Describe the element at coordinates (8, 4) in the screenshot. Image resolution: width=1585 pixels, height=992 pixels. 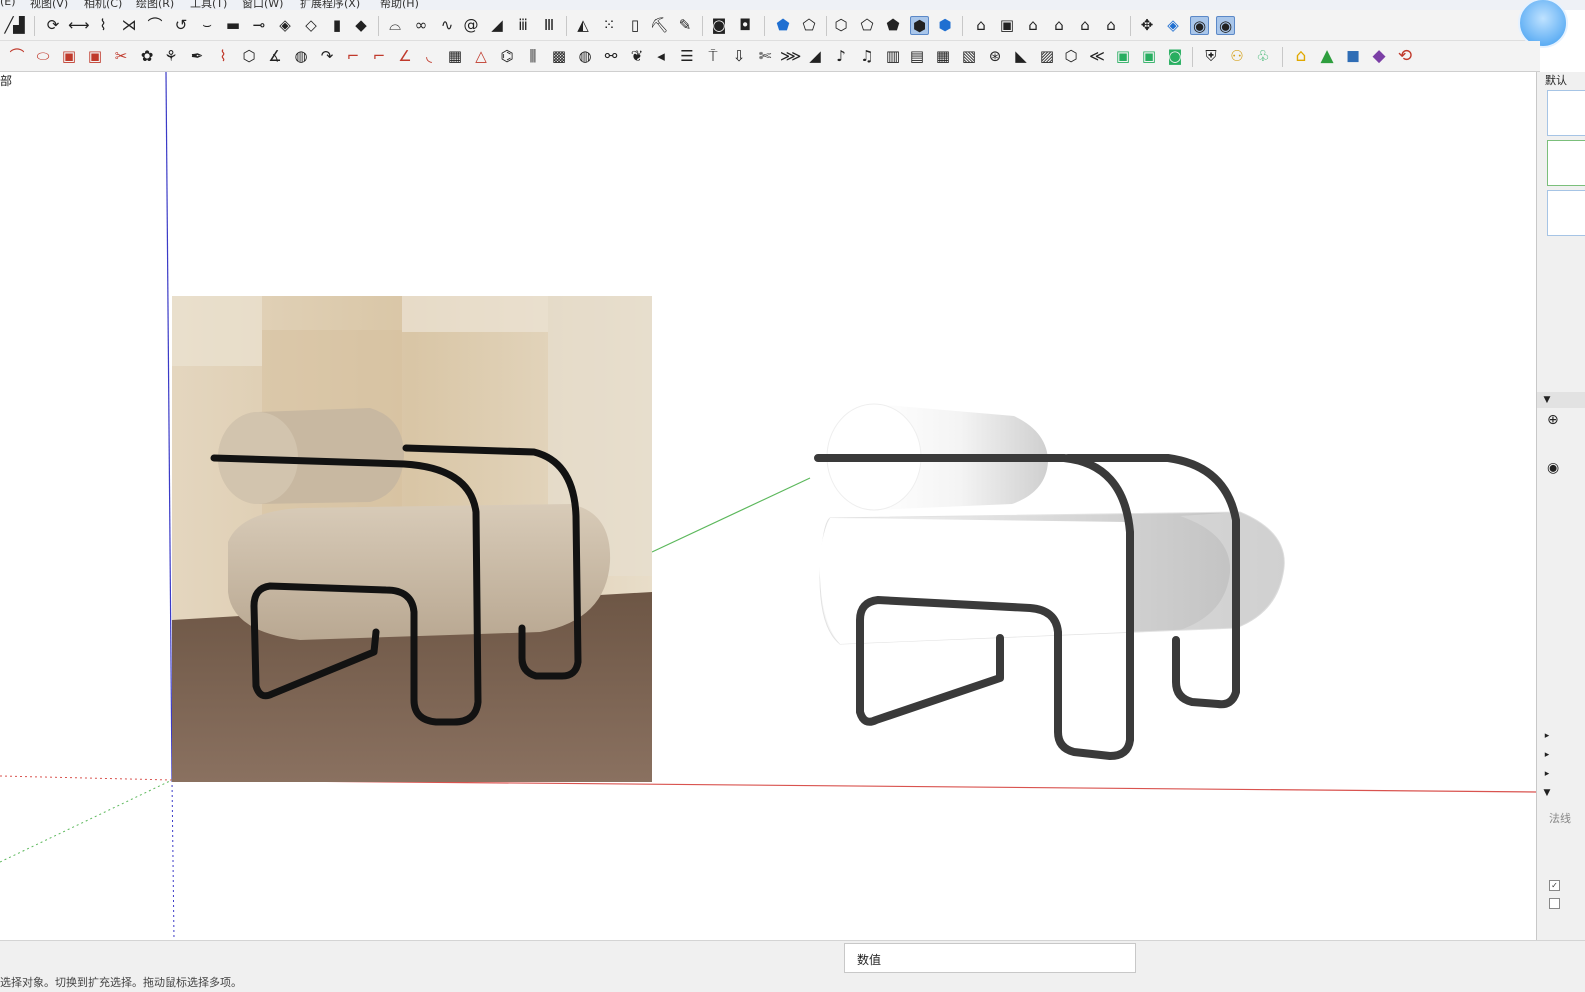
I see `menu-edit: (E)` at that location.